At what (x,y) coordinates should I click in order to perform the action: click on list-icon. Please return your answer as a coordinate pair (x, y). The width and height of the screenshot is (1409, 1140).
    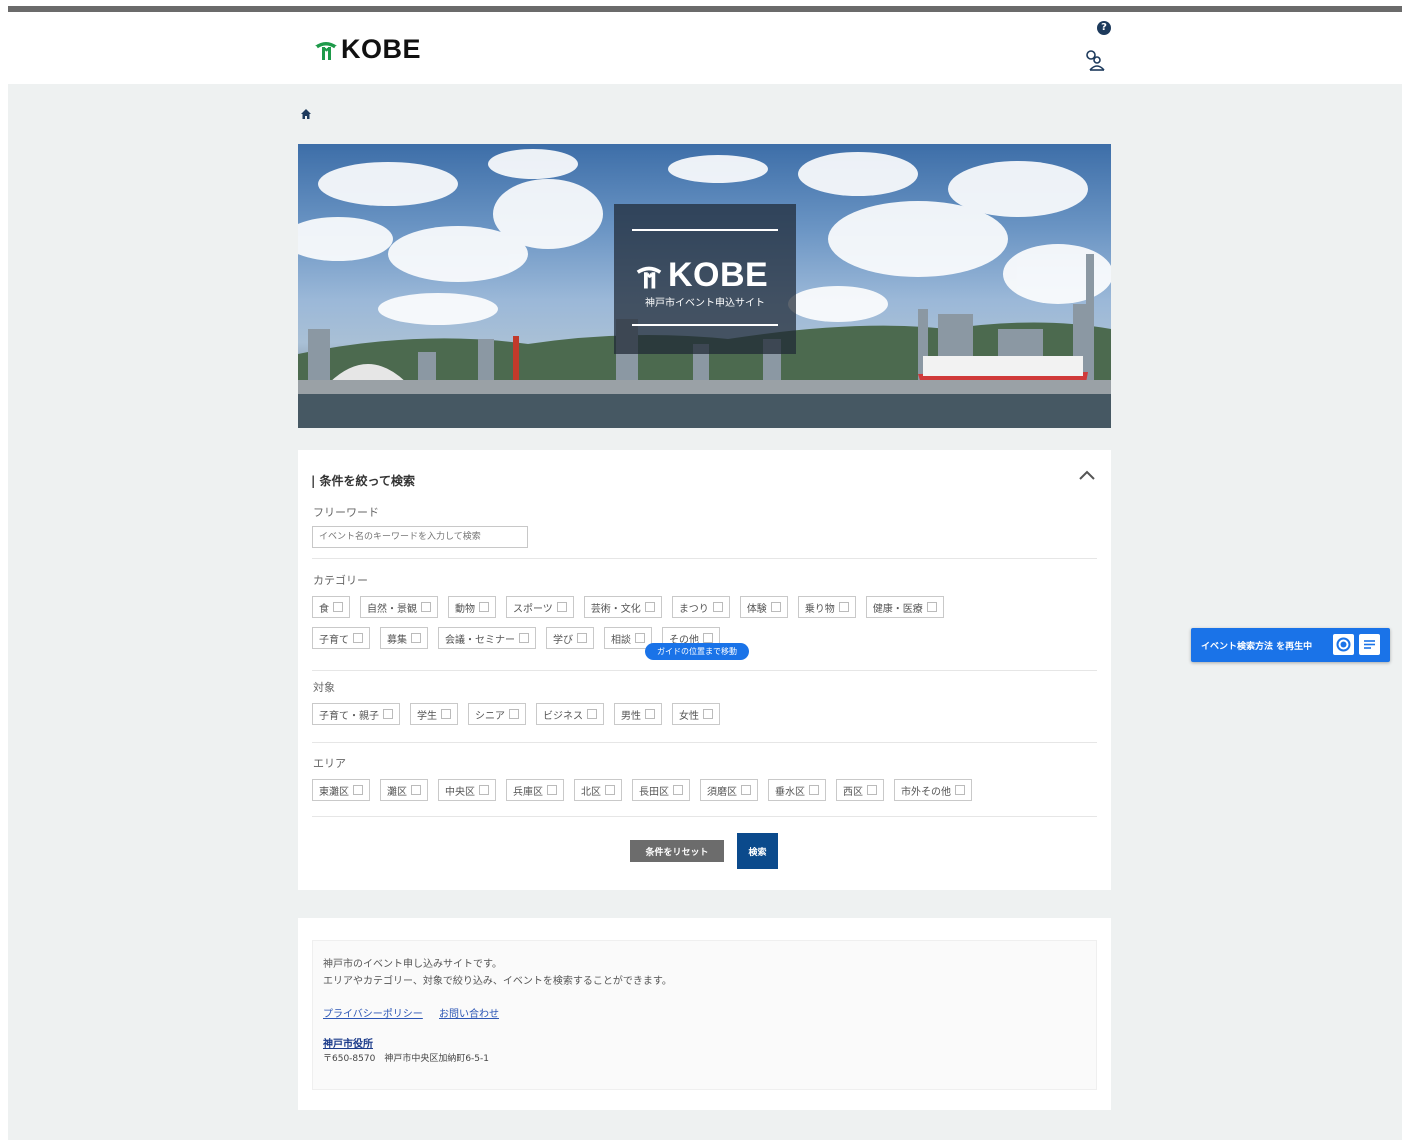
    Looking at the image, I should click on (1369, 644).